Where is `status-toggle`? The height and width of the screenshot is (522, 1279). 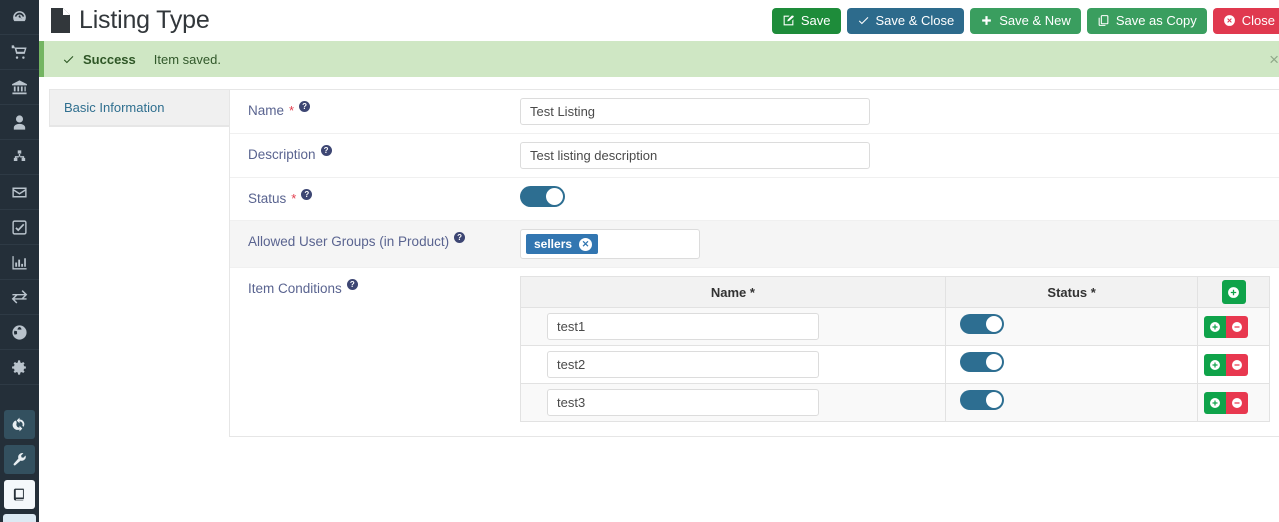 status-toggle is located at coordinates (542, 196).